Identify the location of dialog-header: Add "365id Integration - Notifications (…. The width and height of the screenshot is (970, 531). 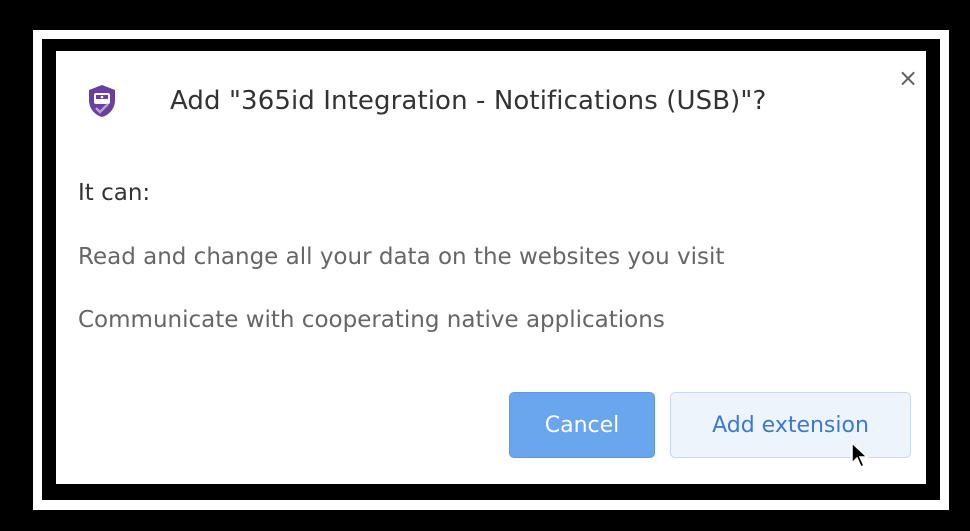
(426, 101).